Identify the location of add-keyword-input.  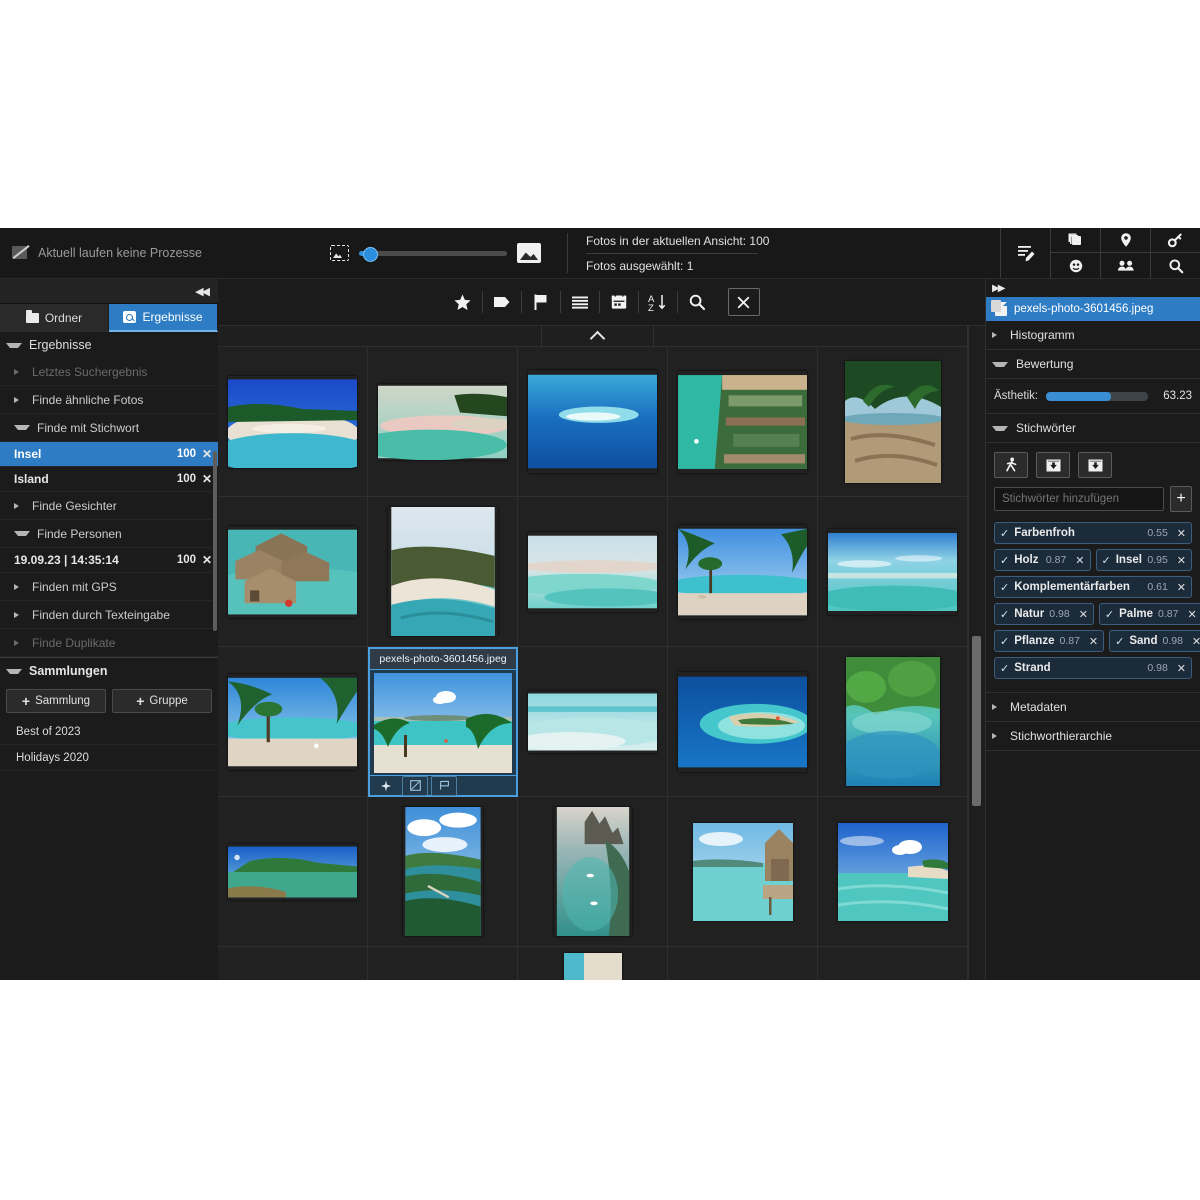
(1079, 499).